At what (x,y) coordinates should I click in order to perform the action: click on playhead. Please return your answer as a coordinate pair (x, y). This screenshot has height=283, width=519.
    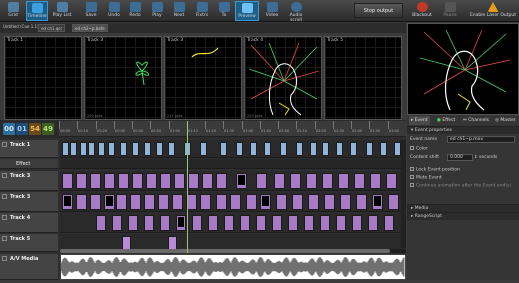
    Looking at the image, I should click on (187, 187).